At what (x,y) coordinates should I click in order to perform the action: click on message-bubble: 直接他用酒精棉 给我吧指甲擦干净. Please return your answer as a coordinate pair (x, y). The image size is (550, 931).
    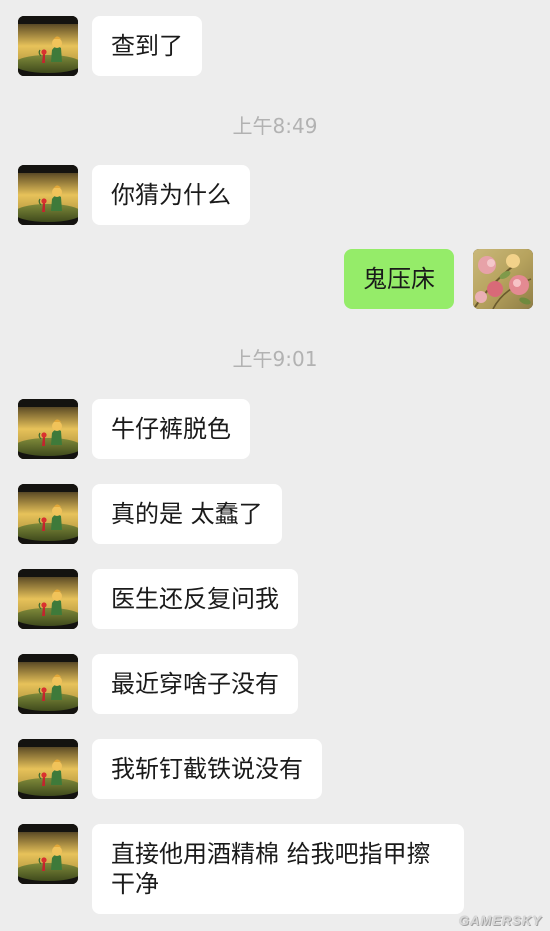
    Looking at the image, I should click on (278, 869).